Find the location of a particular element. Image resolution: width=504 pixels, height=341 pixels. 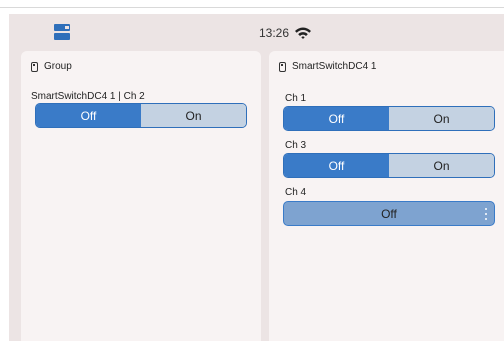

ch3-toggle: Off On is located at coordinates (389, 165).